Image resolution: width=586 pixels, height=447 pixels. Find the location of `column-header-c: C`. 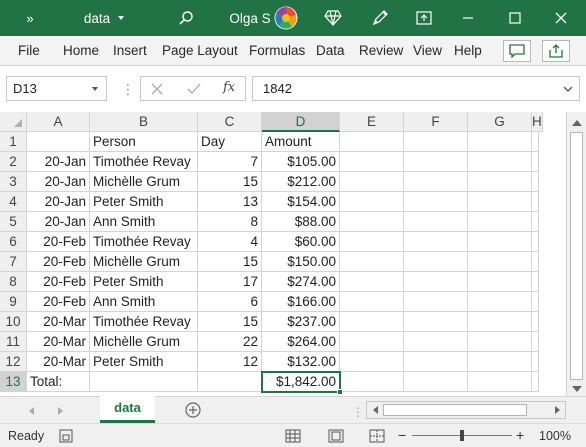

column-header-c: C is located at coordinates (230, 122).